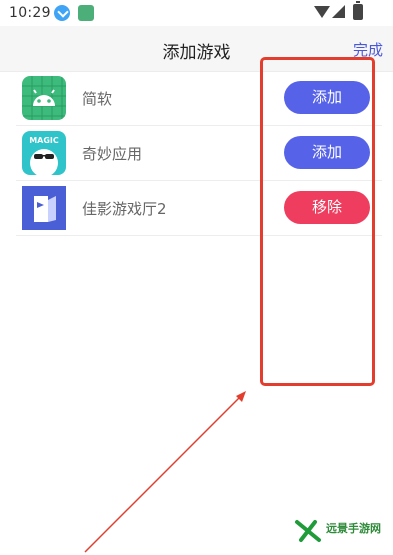  Describe the element at coordinates (308, 531) in the screenshot. I see `watermark-logo` at that location.